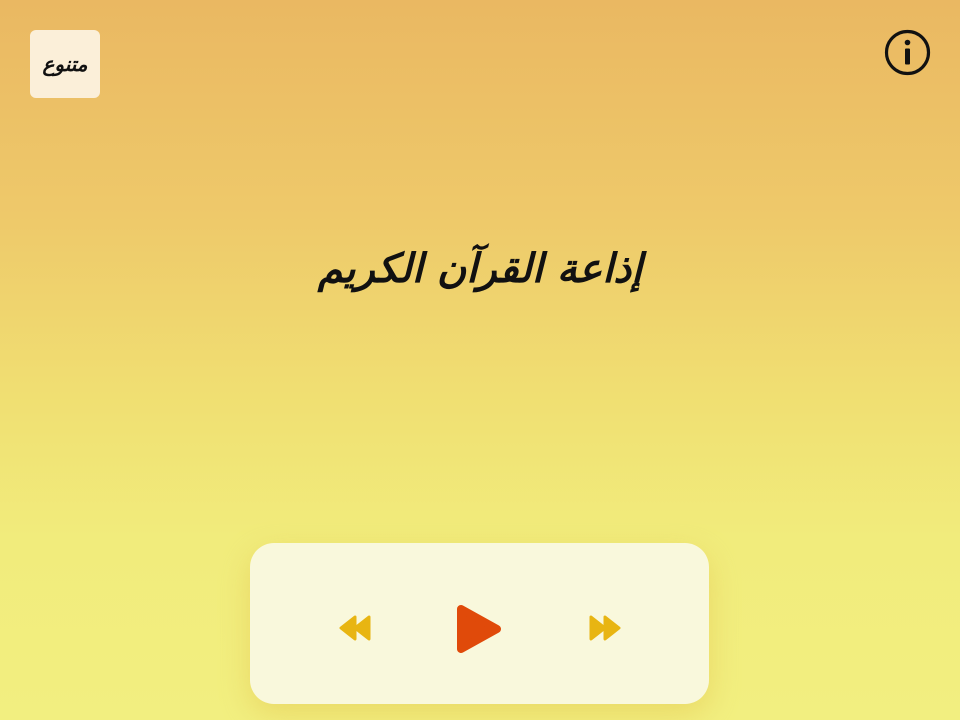  What do you see at coordinates (907, 52) in the screenshot?
I see `info-icon` at bounding box center [907, 52].